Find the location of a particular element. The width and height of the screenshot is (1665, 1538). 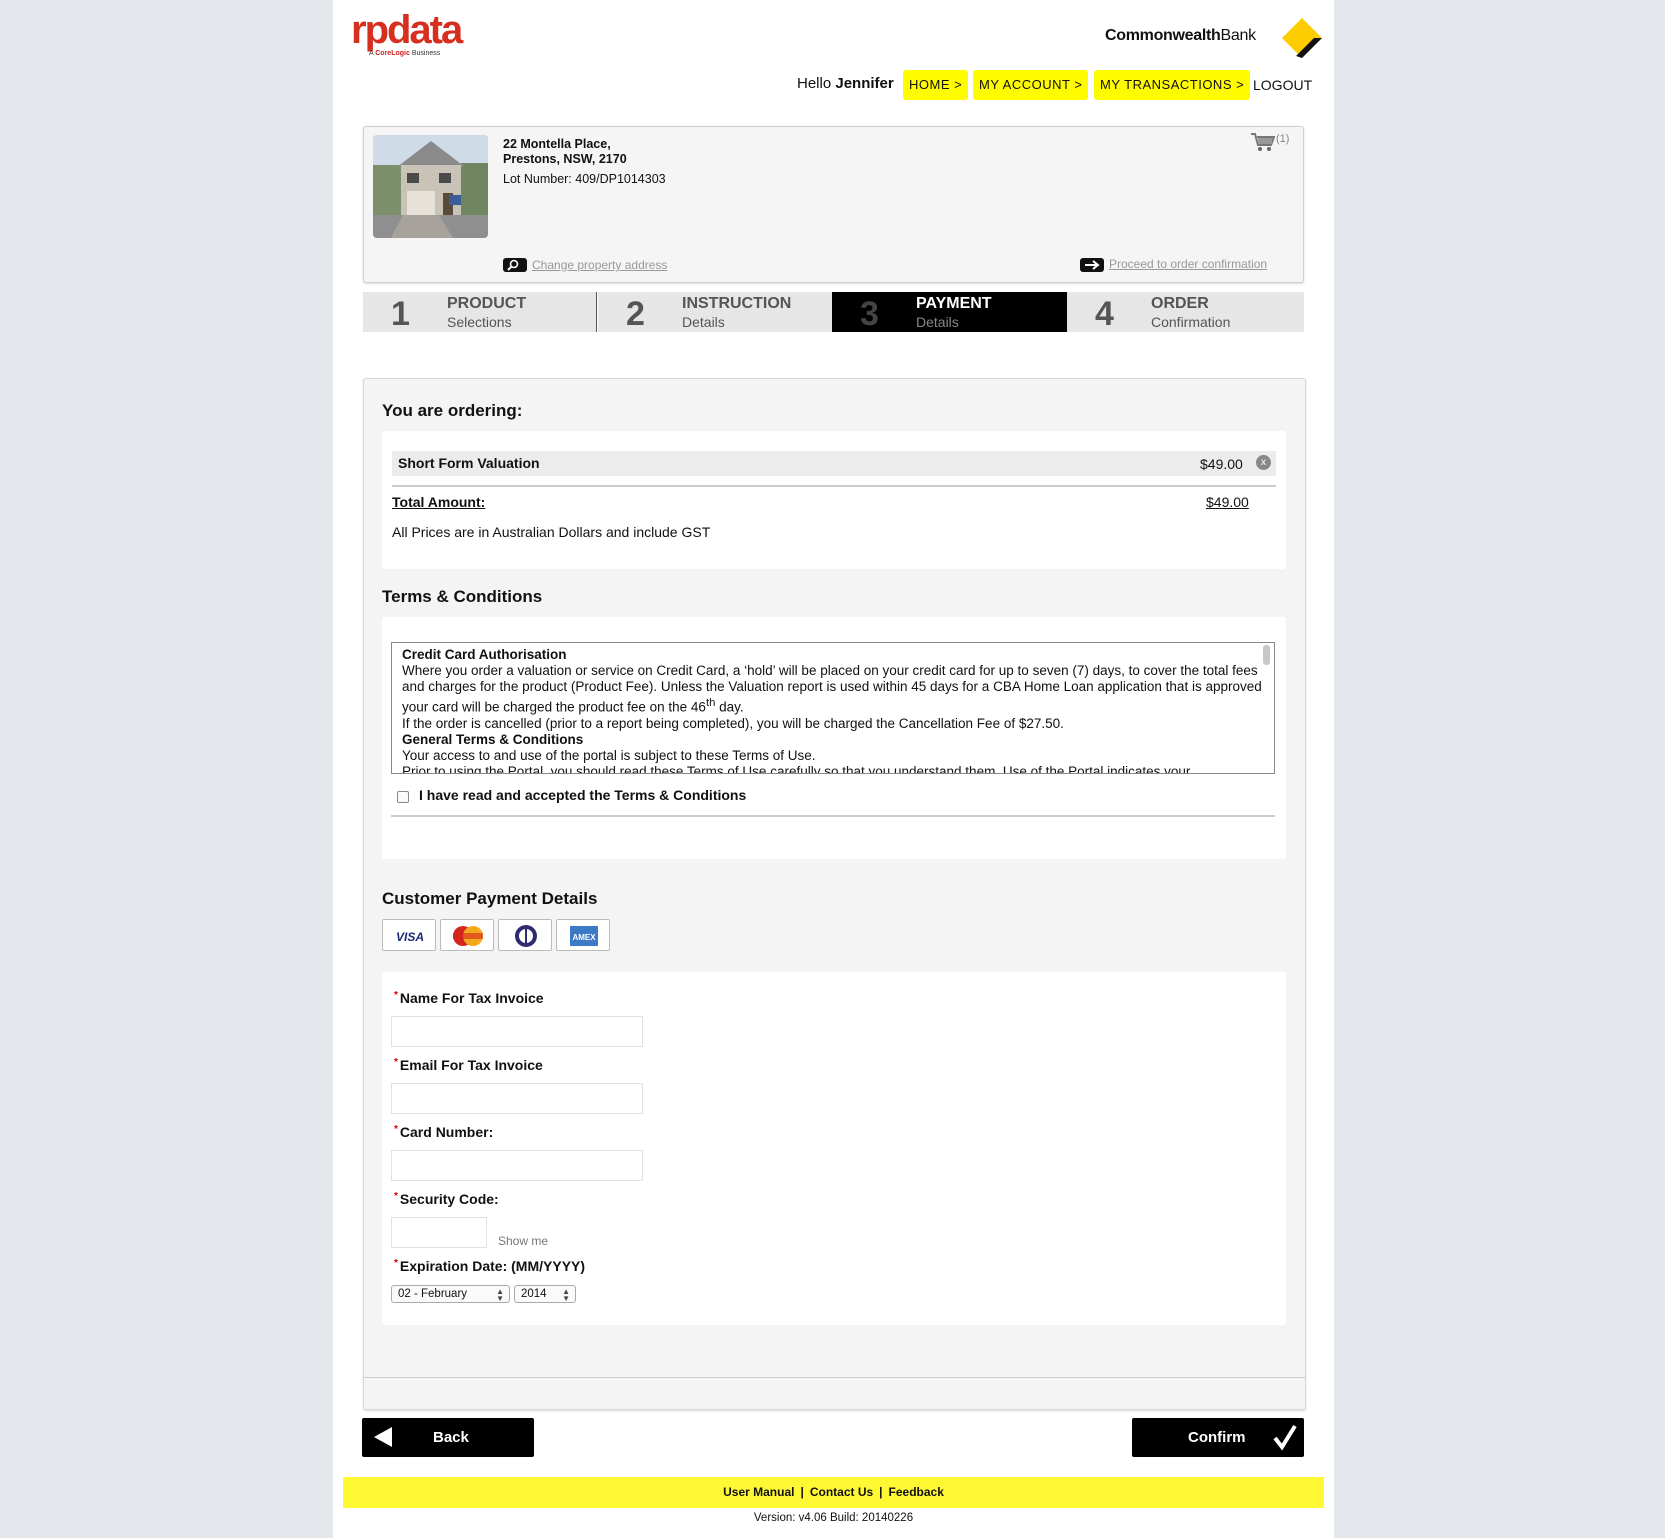

step-subtitle: Selections is located at coordinates (479, 322).